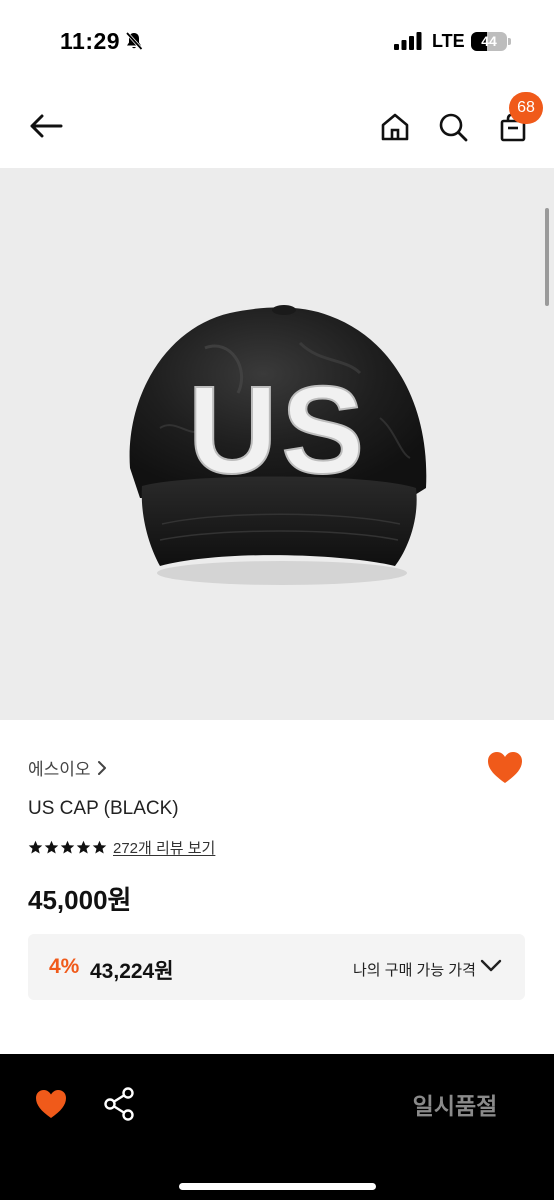 The height and width of the screenshot is (1200, 554). I want to click on share-icon, so click(119, 1104).